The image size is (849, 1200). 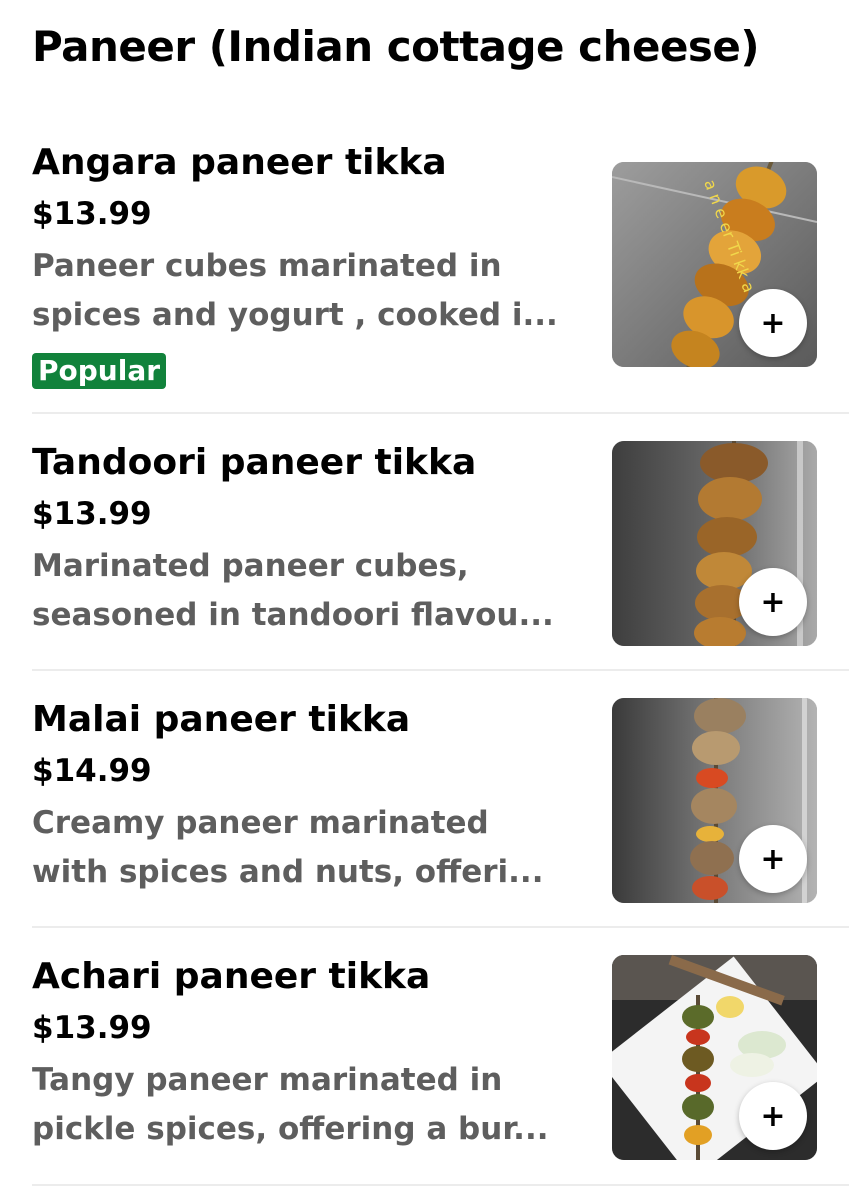 What do you see at coordinates (99, 371) in the screenshot?
I see `popular-badge: Popular` at bounding box center [99, 371].